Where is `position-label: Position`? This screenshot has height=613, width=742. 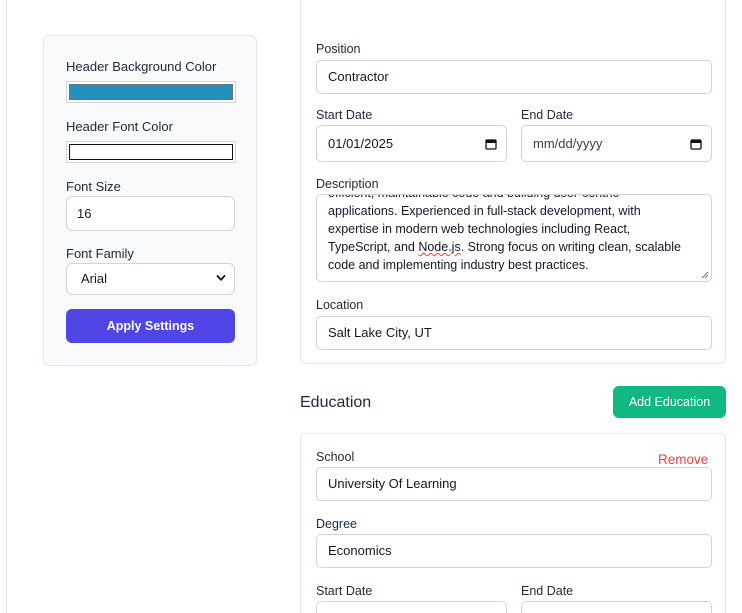 position-label: Position is located at coordinates (338, 49).